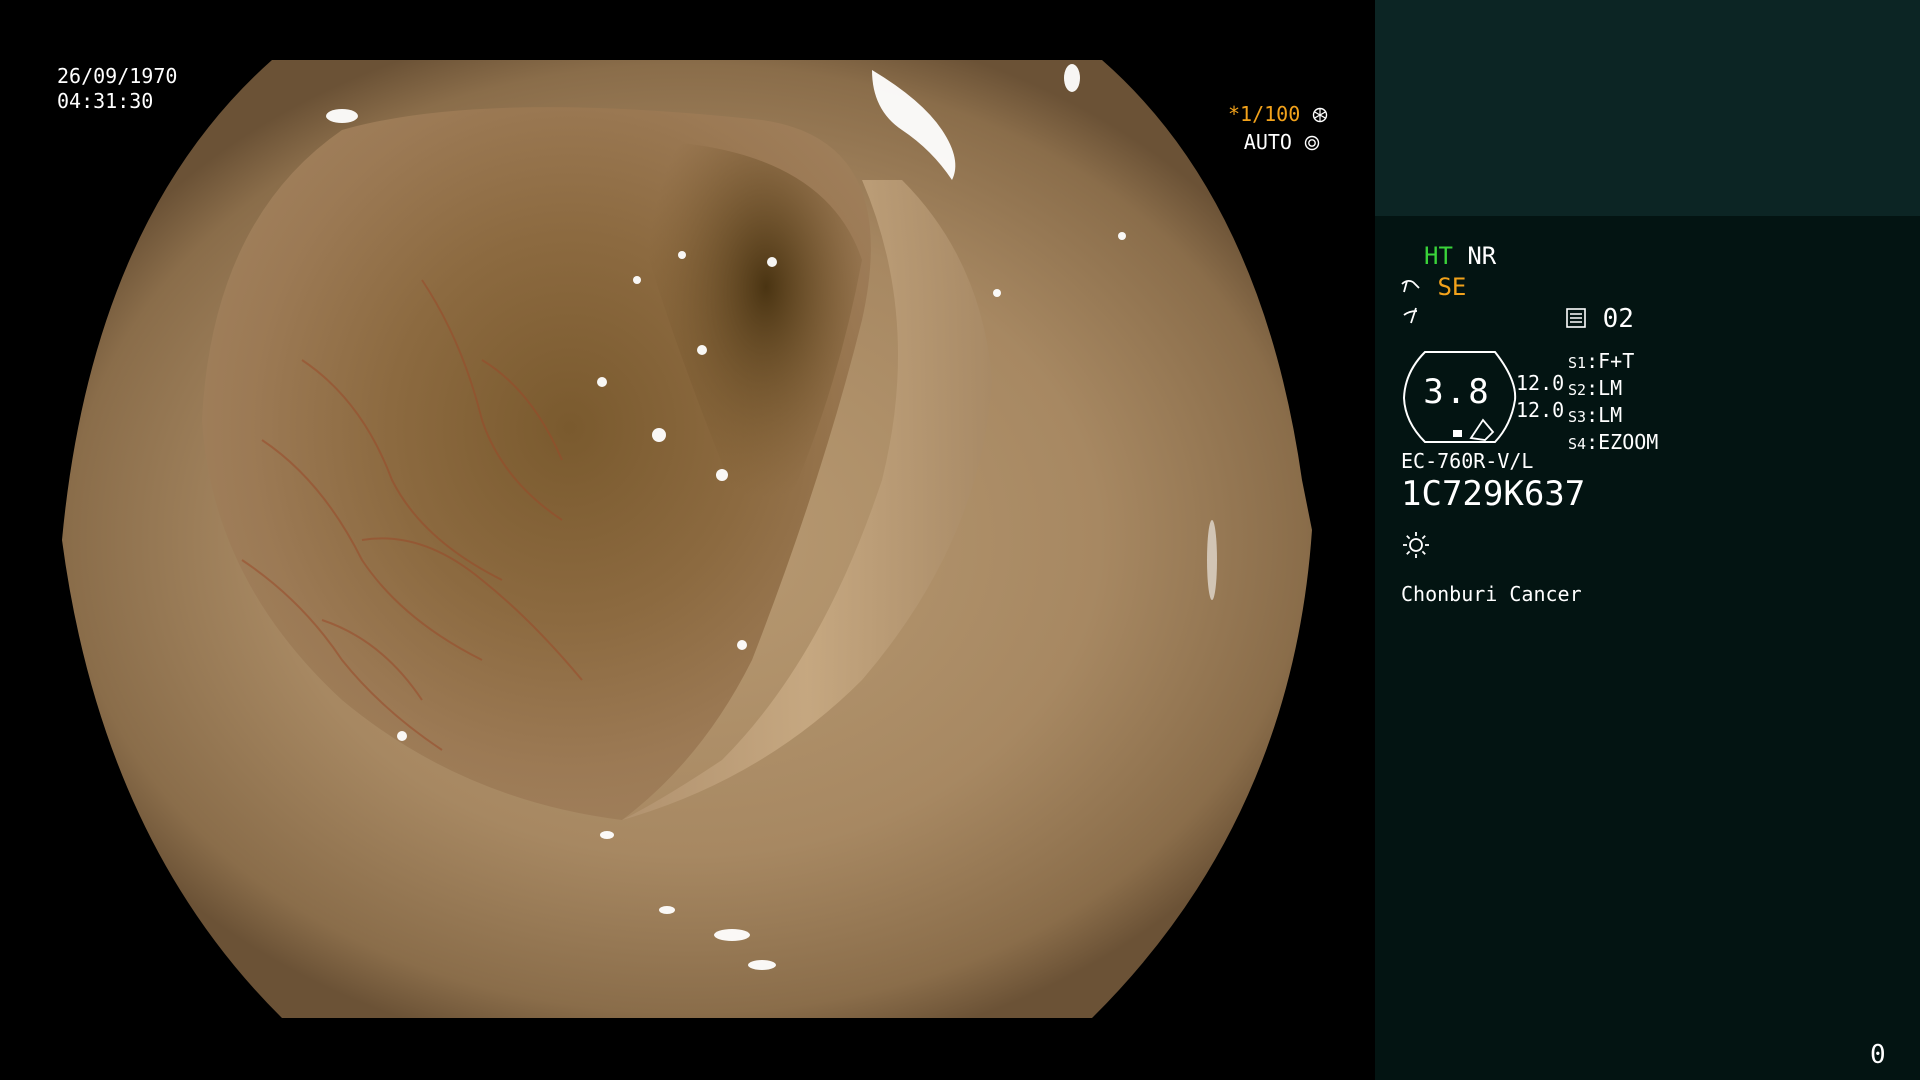 The width and height of the screenshot is (1920, 1080). Describe the element at coordinates (1482, 256) in the screenshot. I see `nr-label: NR` at that location.